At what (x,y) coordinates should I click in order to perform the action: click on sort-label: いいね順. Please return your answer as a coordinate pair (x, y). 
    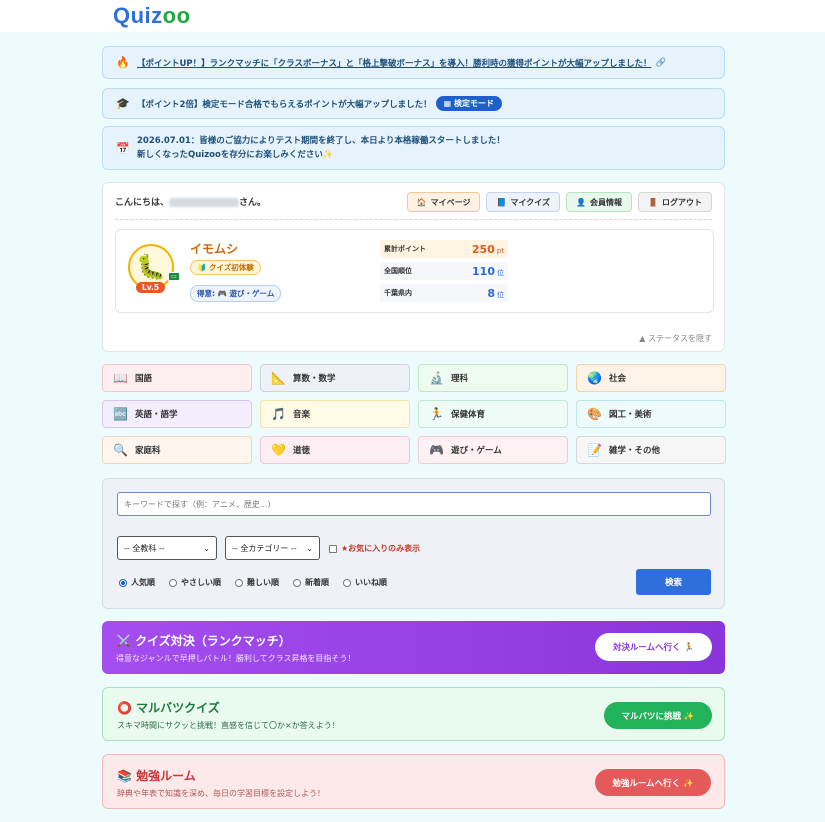
    Looking at the image, I should click on (371, 582).